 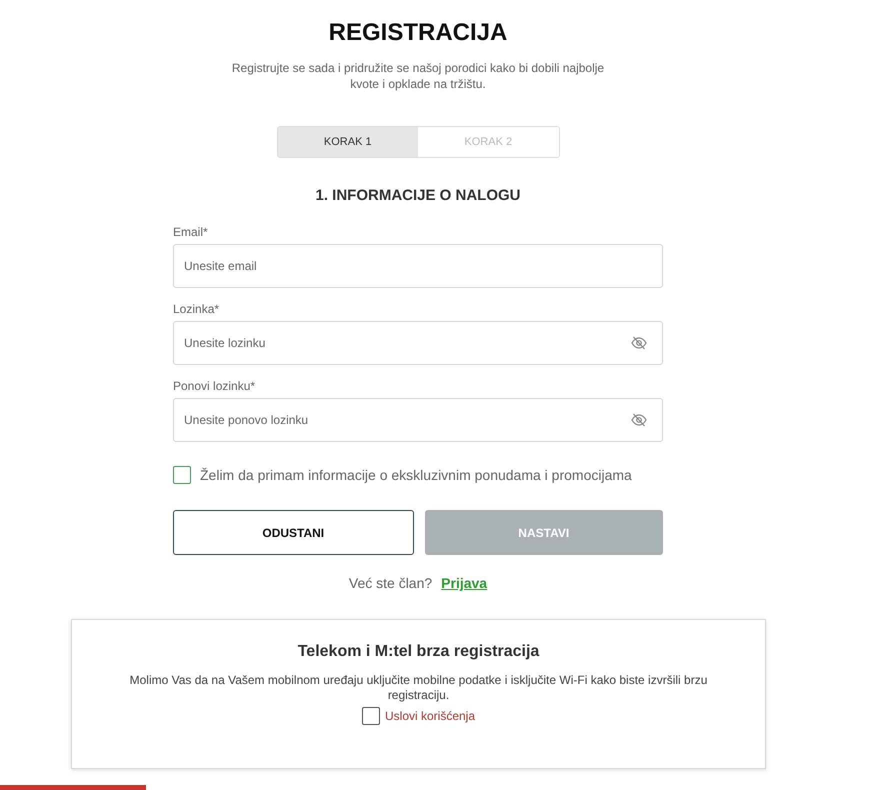 I want to click on step-tab: KORAK 1, so click(x=348, y=142).